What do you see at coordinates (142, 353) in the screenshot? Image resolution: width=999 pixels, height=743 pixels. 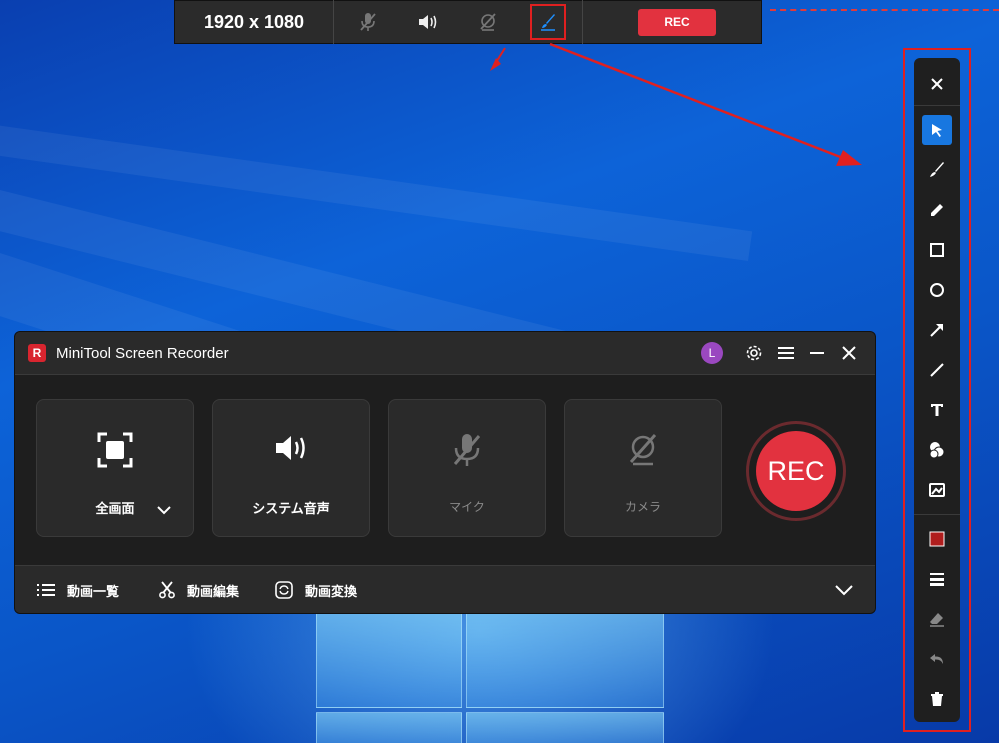 I see `app-title: MiniTool Screen Recorder` at bounding box center [142, 353].